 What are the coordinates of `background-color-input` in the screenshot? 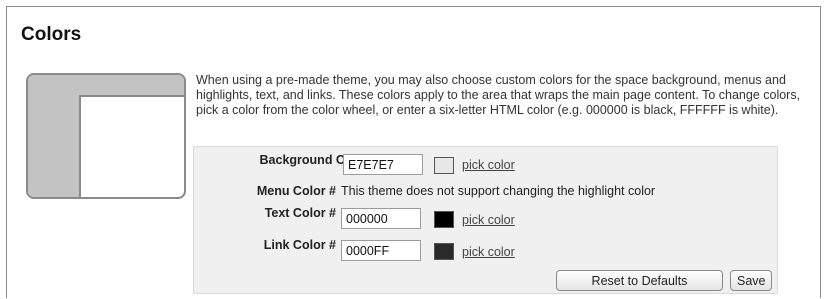 It's located at (383, 164).